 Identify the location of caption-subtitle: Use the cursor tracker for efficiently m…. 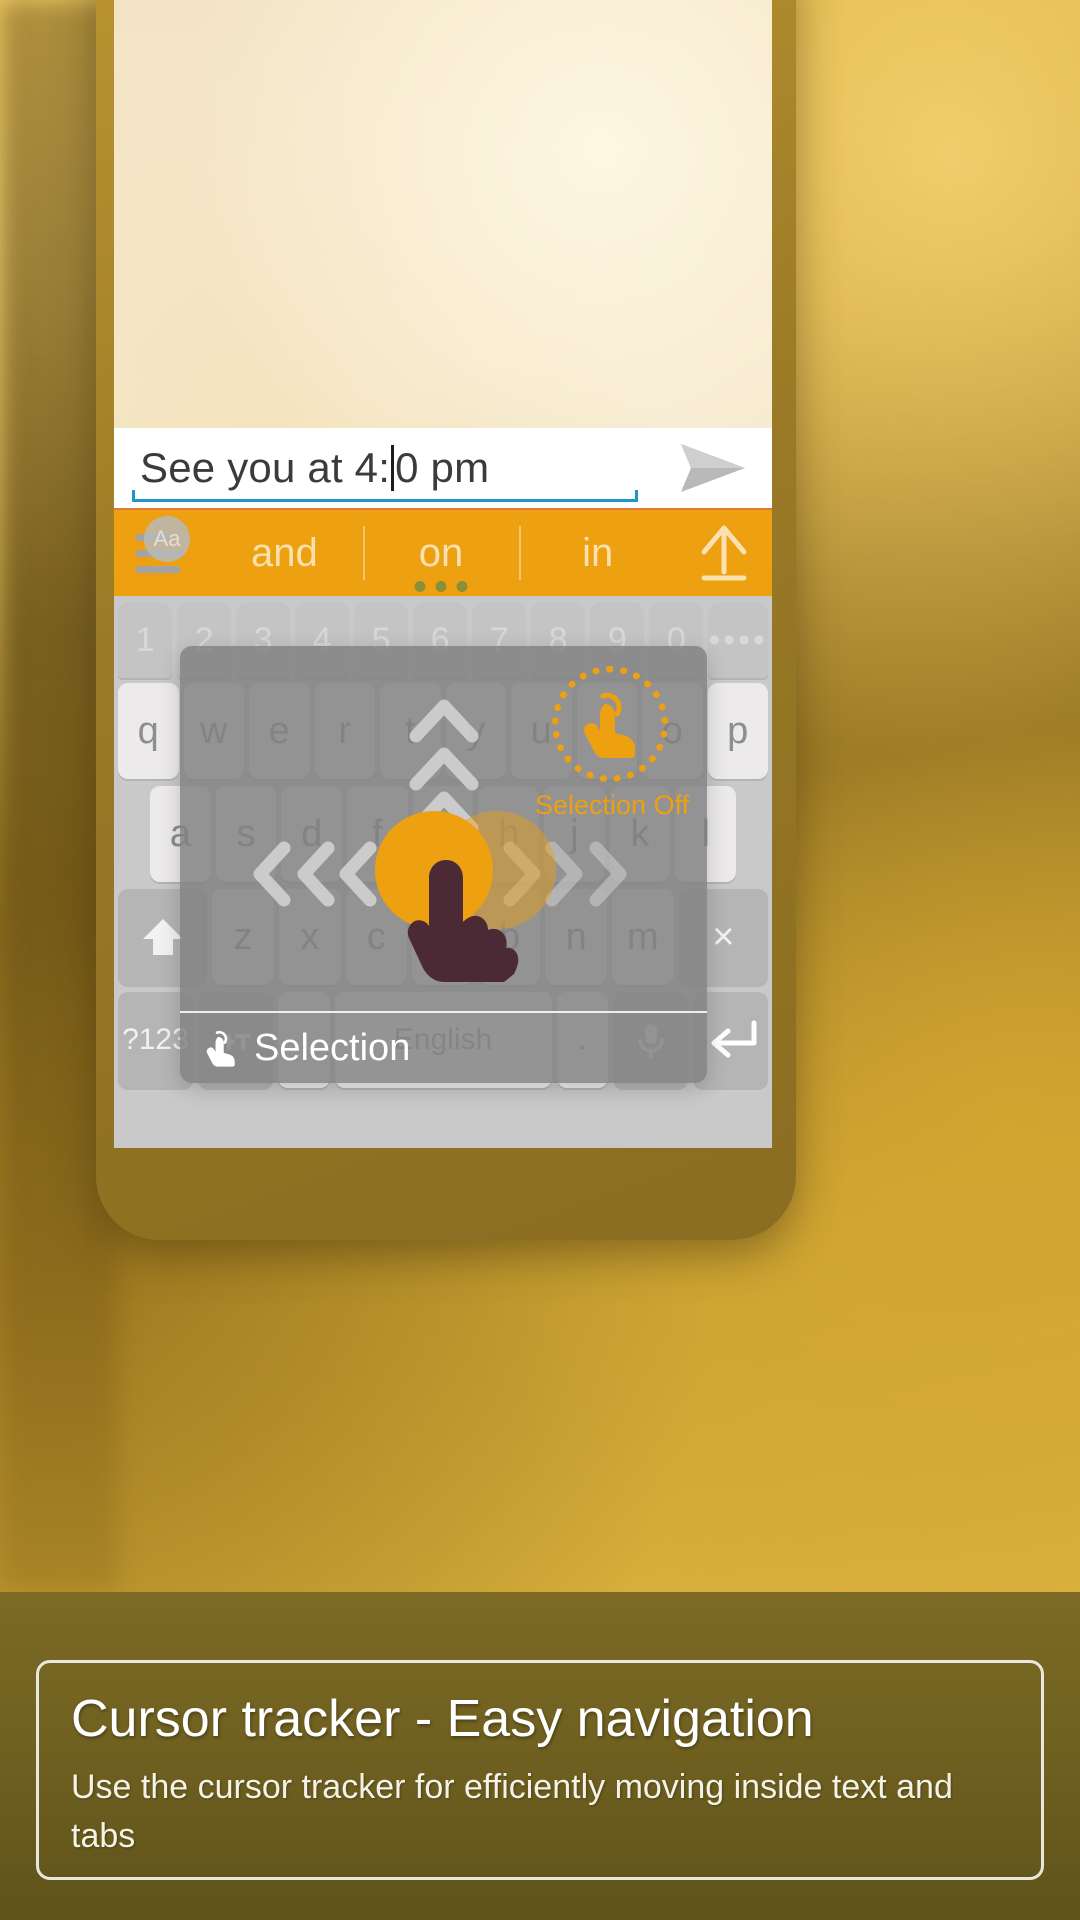
(512, 1812).